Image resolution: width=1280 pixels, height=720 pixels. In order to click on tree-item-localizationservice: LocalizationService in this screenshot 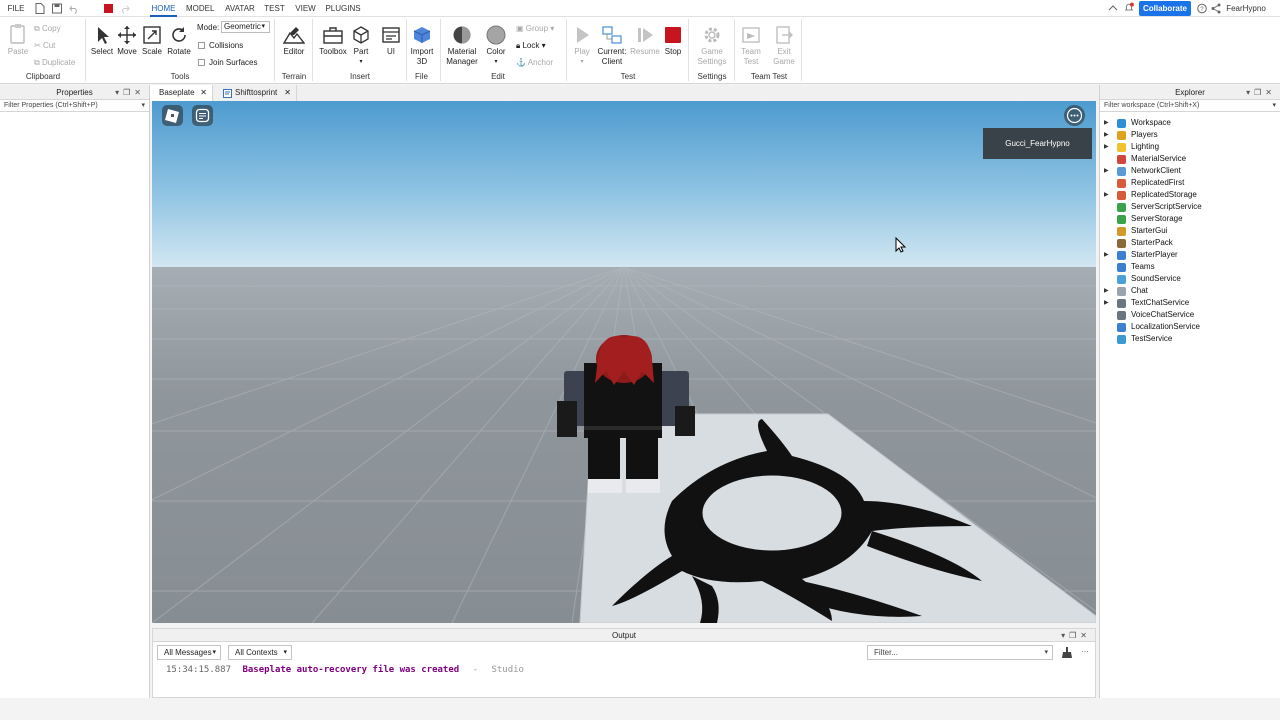, I will do `click(1189, 327)`.